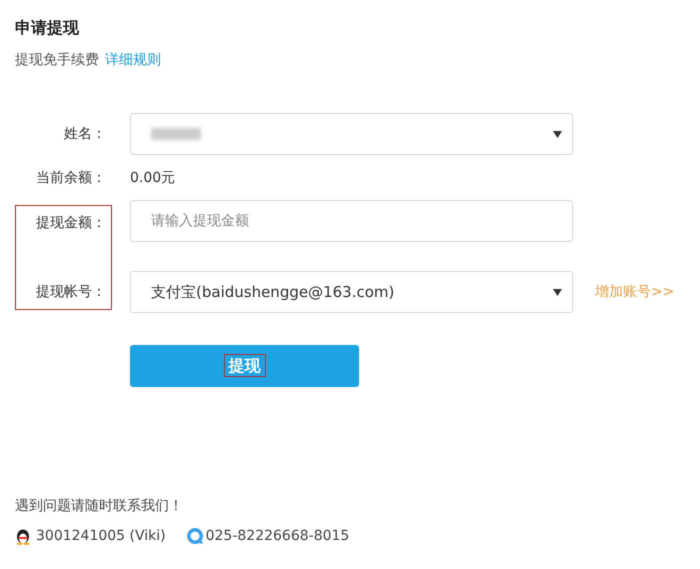 The width and height of the screenshot is (700, 569). What do you see at coordinates (71, 177) in the screenshot?
I see `field-label: 当前余额：` at bounding box center [71, 177].